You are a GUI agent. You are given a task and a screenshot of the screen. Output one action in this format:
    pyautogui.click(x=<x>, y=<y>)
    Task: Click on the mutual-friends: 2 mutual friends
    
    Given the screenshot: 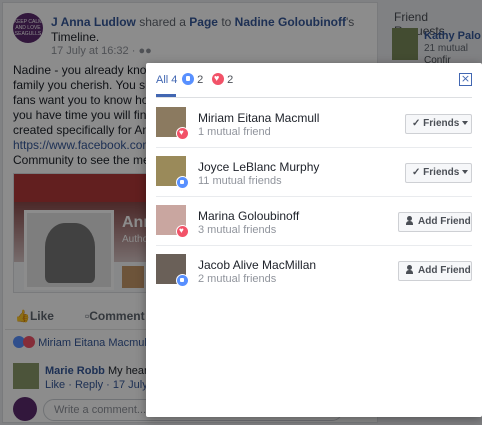 What is the action you would take?
    pyautogui.click(x=237, y=279)
    